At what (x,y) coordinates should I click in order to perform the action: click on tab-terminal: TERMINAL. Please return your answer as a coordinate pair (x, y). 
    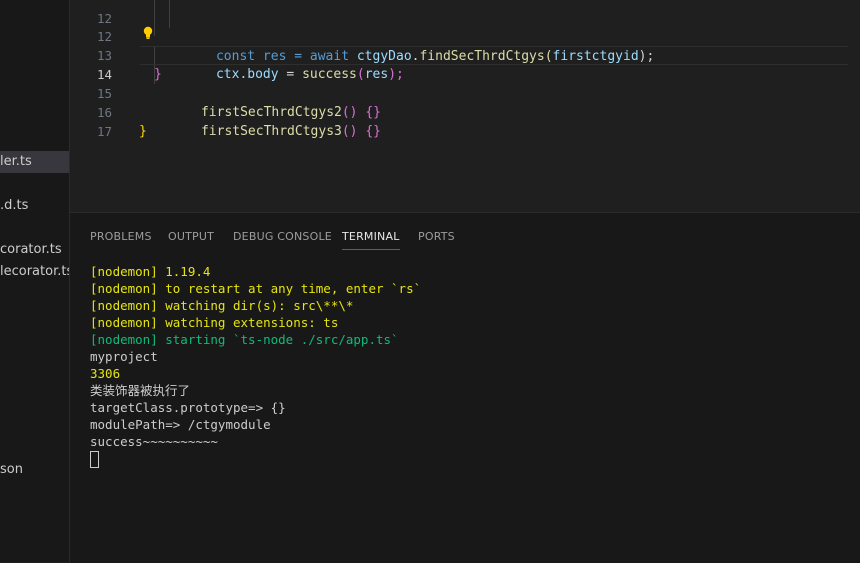
    Looking at the image, I should click on (371, 237).